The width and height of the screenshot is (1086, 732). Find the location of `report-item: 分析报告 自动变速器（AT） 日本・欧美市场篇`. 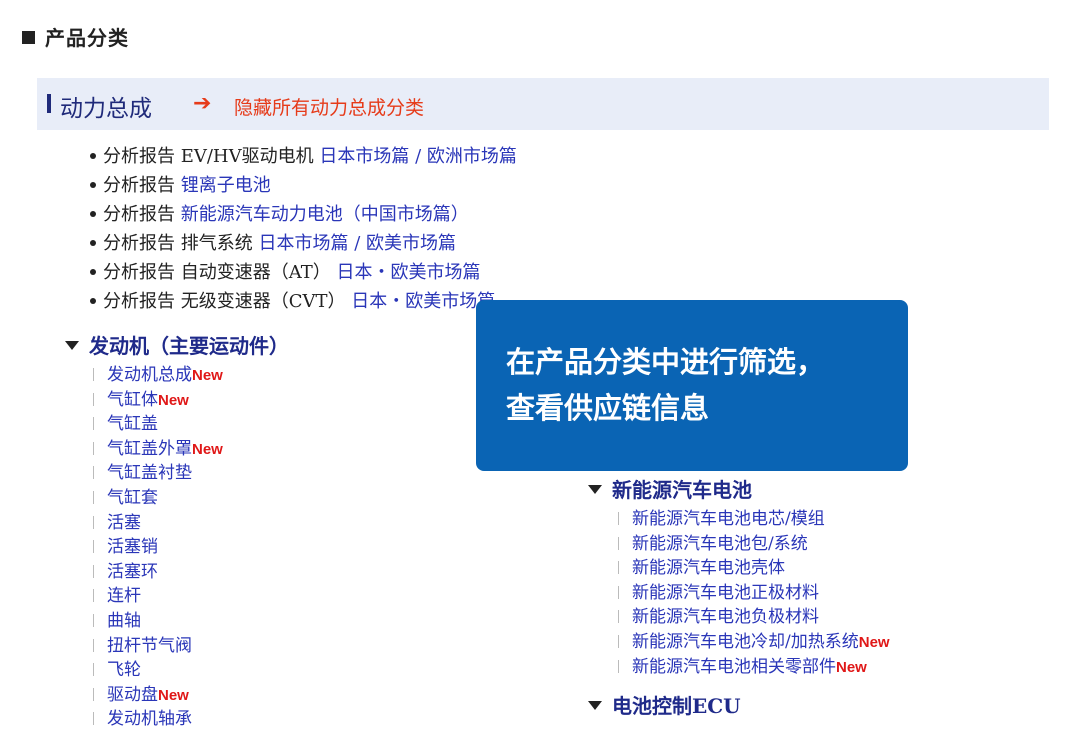

report-item: 分析报告 自动变速器（AT） 日本・欧美市场篇 is located at coordinates (301, 272).